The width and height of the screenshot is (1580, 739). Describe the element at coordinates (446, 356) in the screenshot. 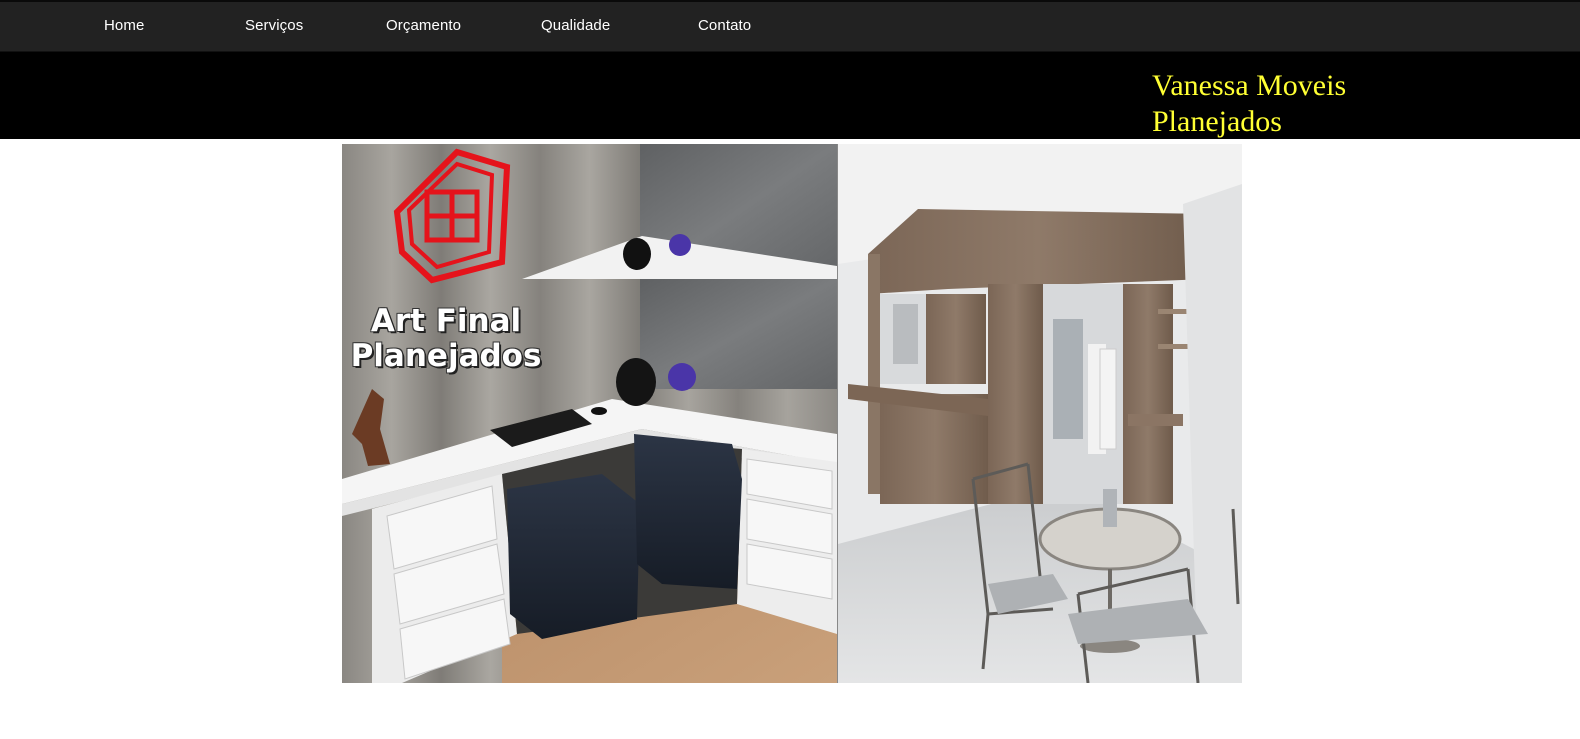

I see `logo-line-2: Planejados` at that location.